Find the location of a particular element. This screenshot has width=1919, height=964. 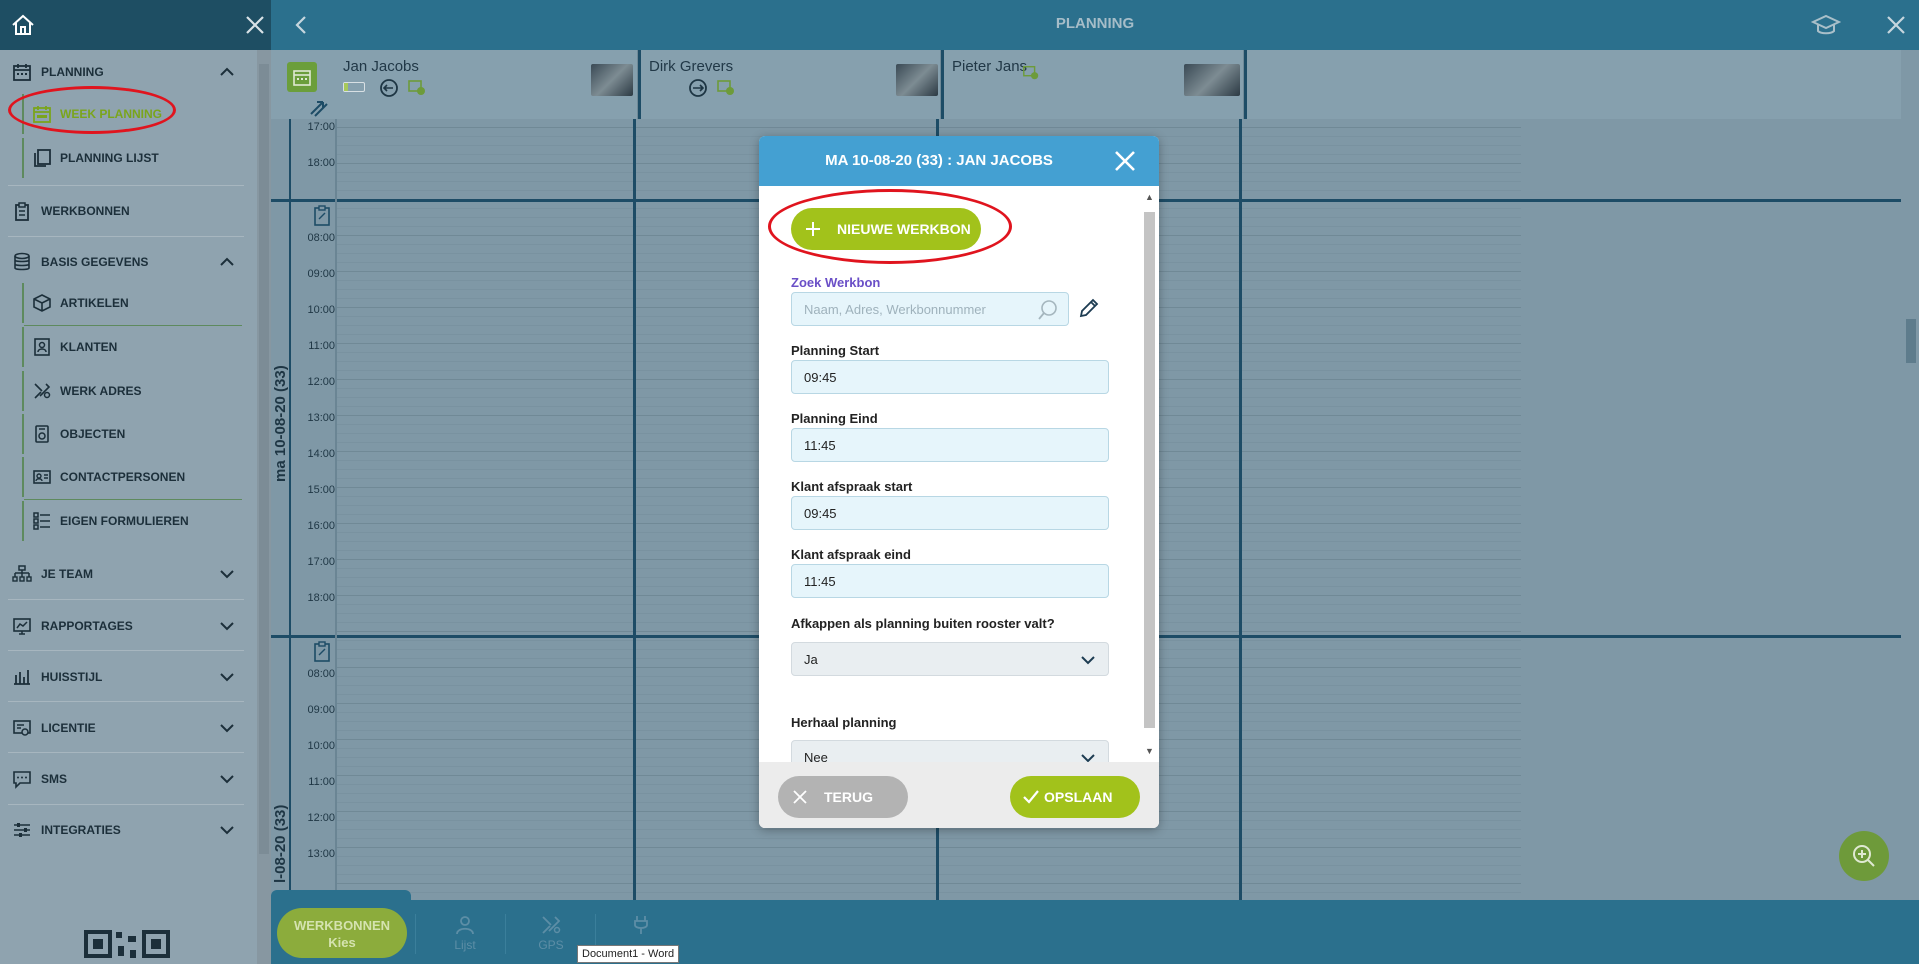

employee-column: Jan Jacobs is located at coordinates (486, 84).